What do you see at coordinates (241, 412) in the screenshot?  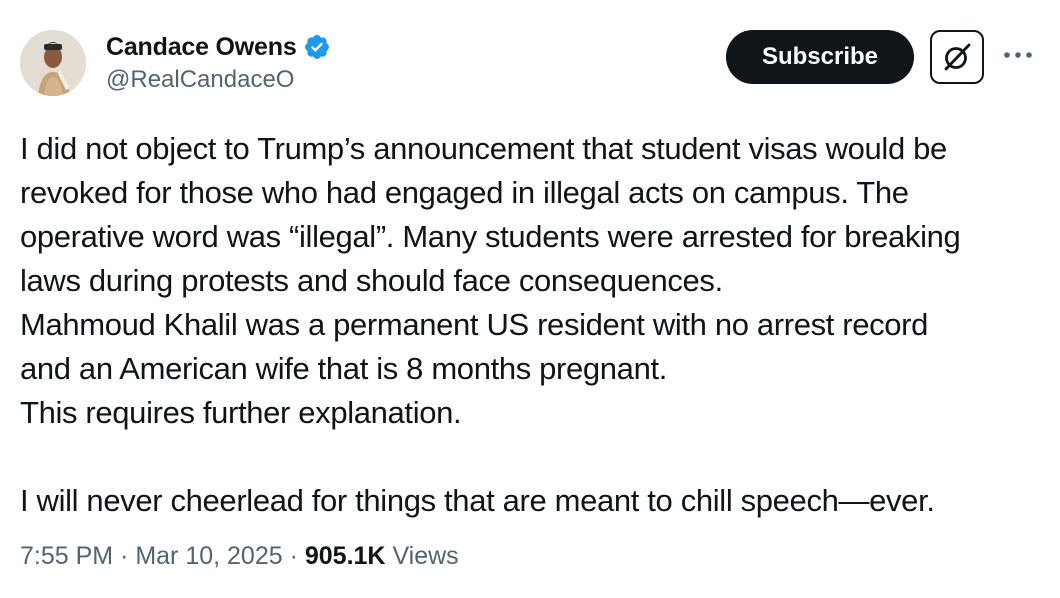 I see `tweet-text-line: This requires further explanation.` at bounding box center [241, 412].